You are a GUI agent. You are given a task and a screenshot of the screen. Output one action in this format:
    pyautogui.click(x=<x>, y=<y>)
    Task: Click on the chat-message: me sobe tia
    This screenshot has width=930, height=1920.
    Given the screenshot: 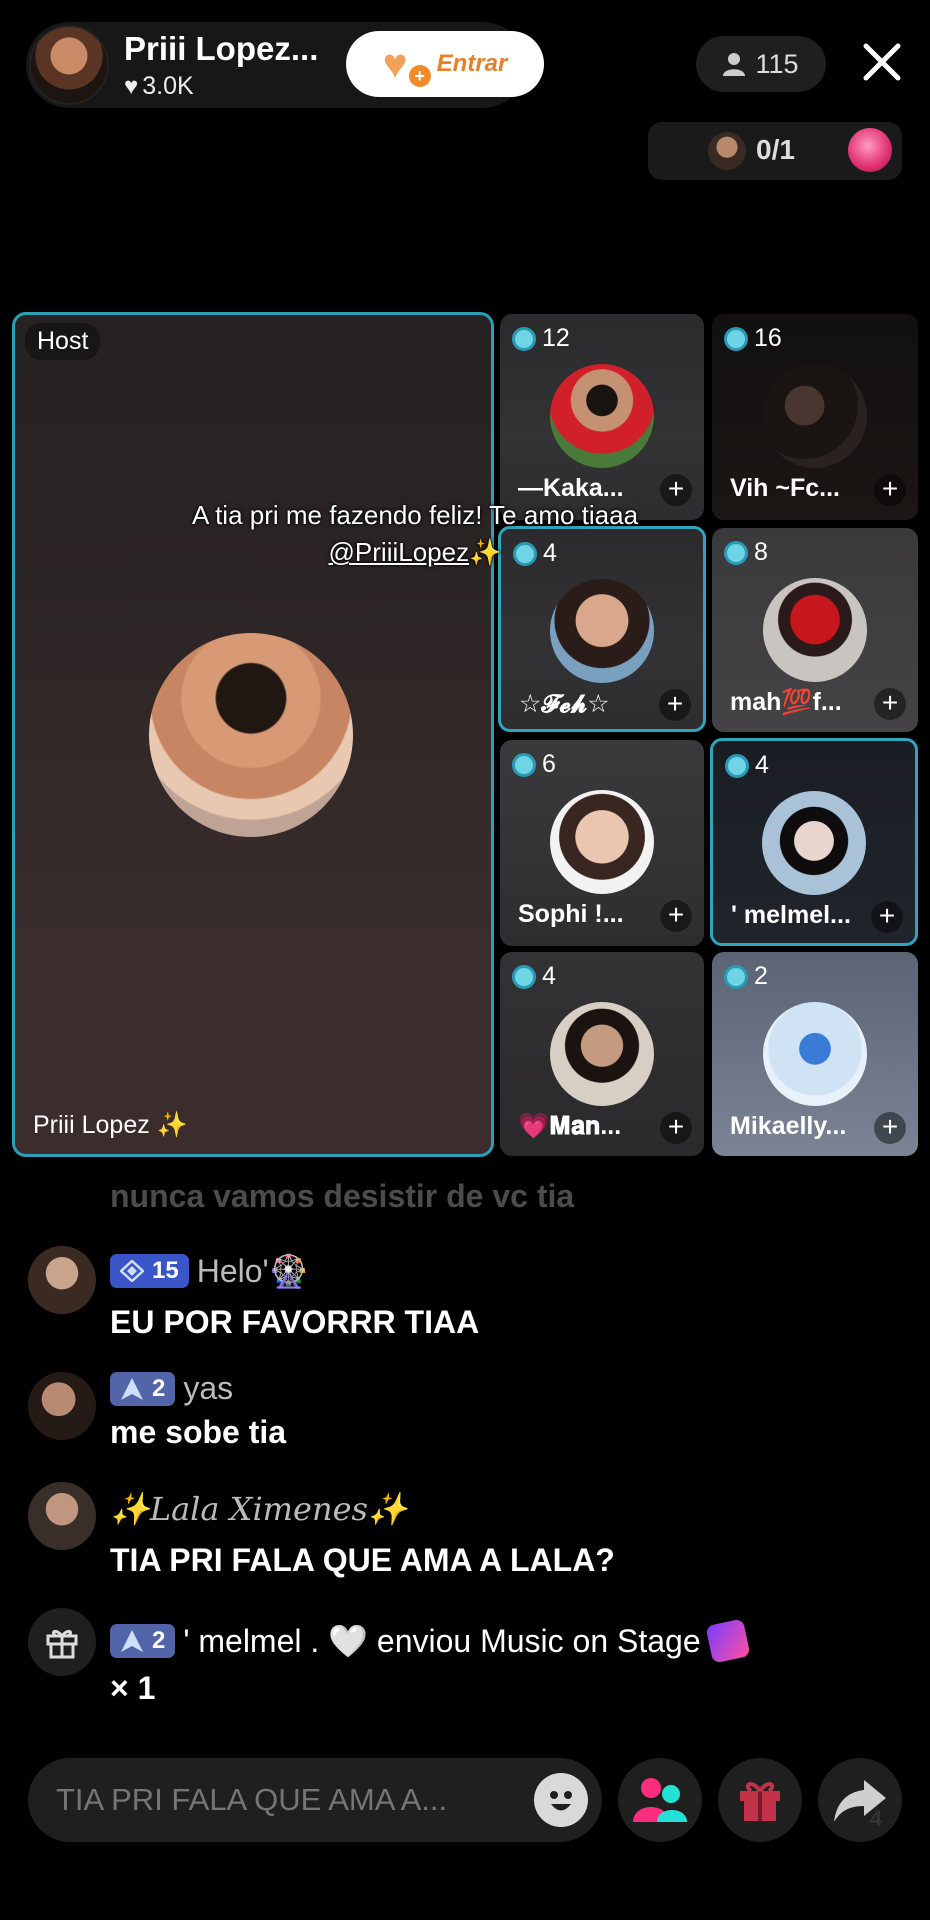 What is the action you would take?
    pyautogui.click(x=198, y=1432)
    